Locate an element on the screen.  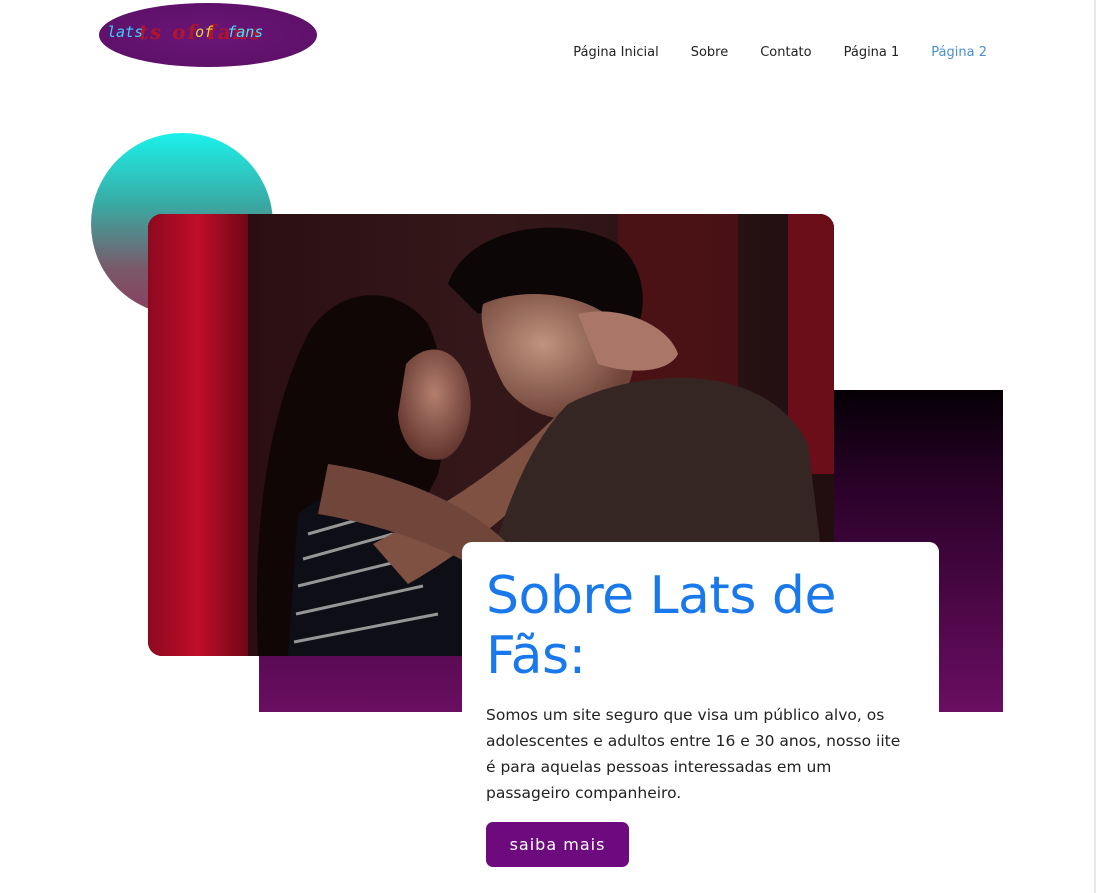
saiba-mais-button: saiba mais is located at coordinates (557, 844).